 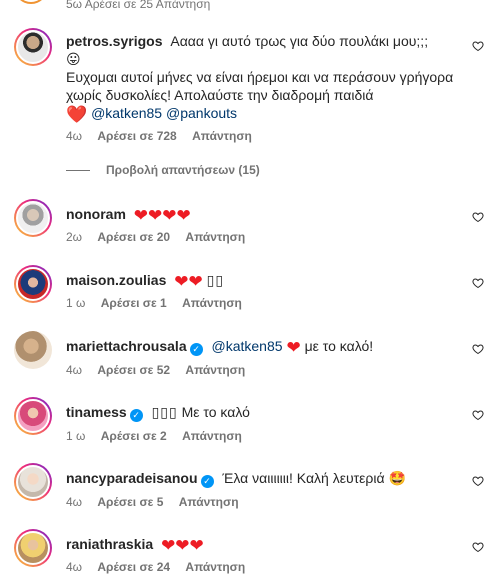 What do you see at coordinates (138, 5) in the screenshot?
I see `comment-meta: 5ω Αρέσει σε 25 Απάντηση` at bounding box center [138, 5].